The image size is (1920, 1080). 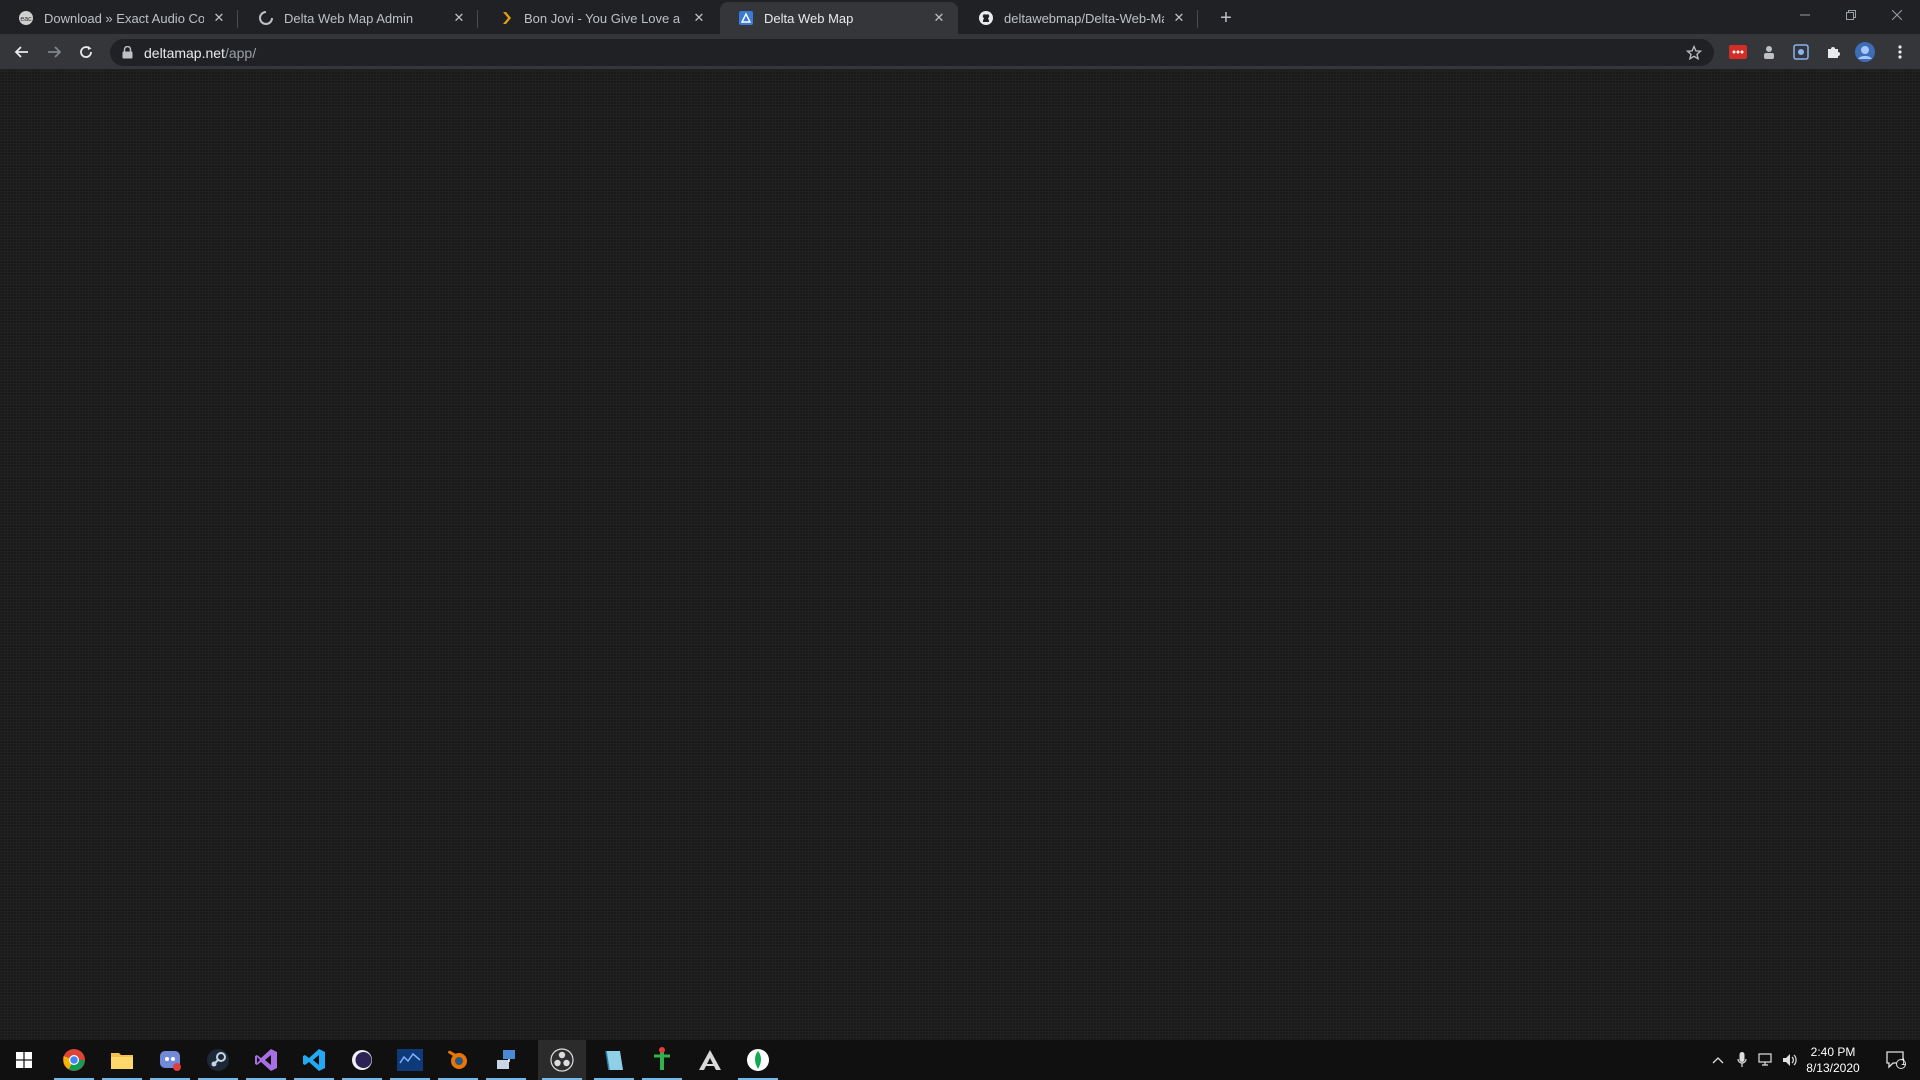 What do you see at coordinates (266, 18) in the screenshot?
I see `loading-spinner-icon` at bounding box center [266, 18].